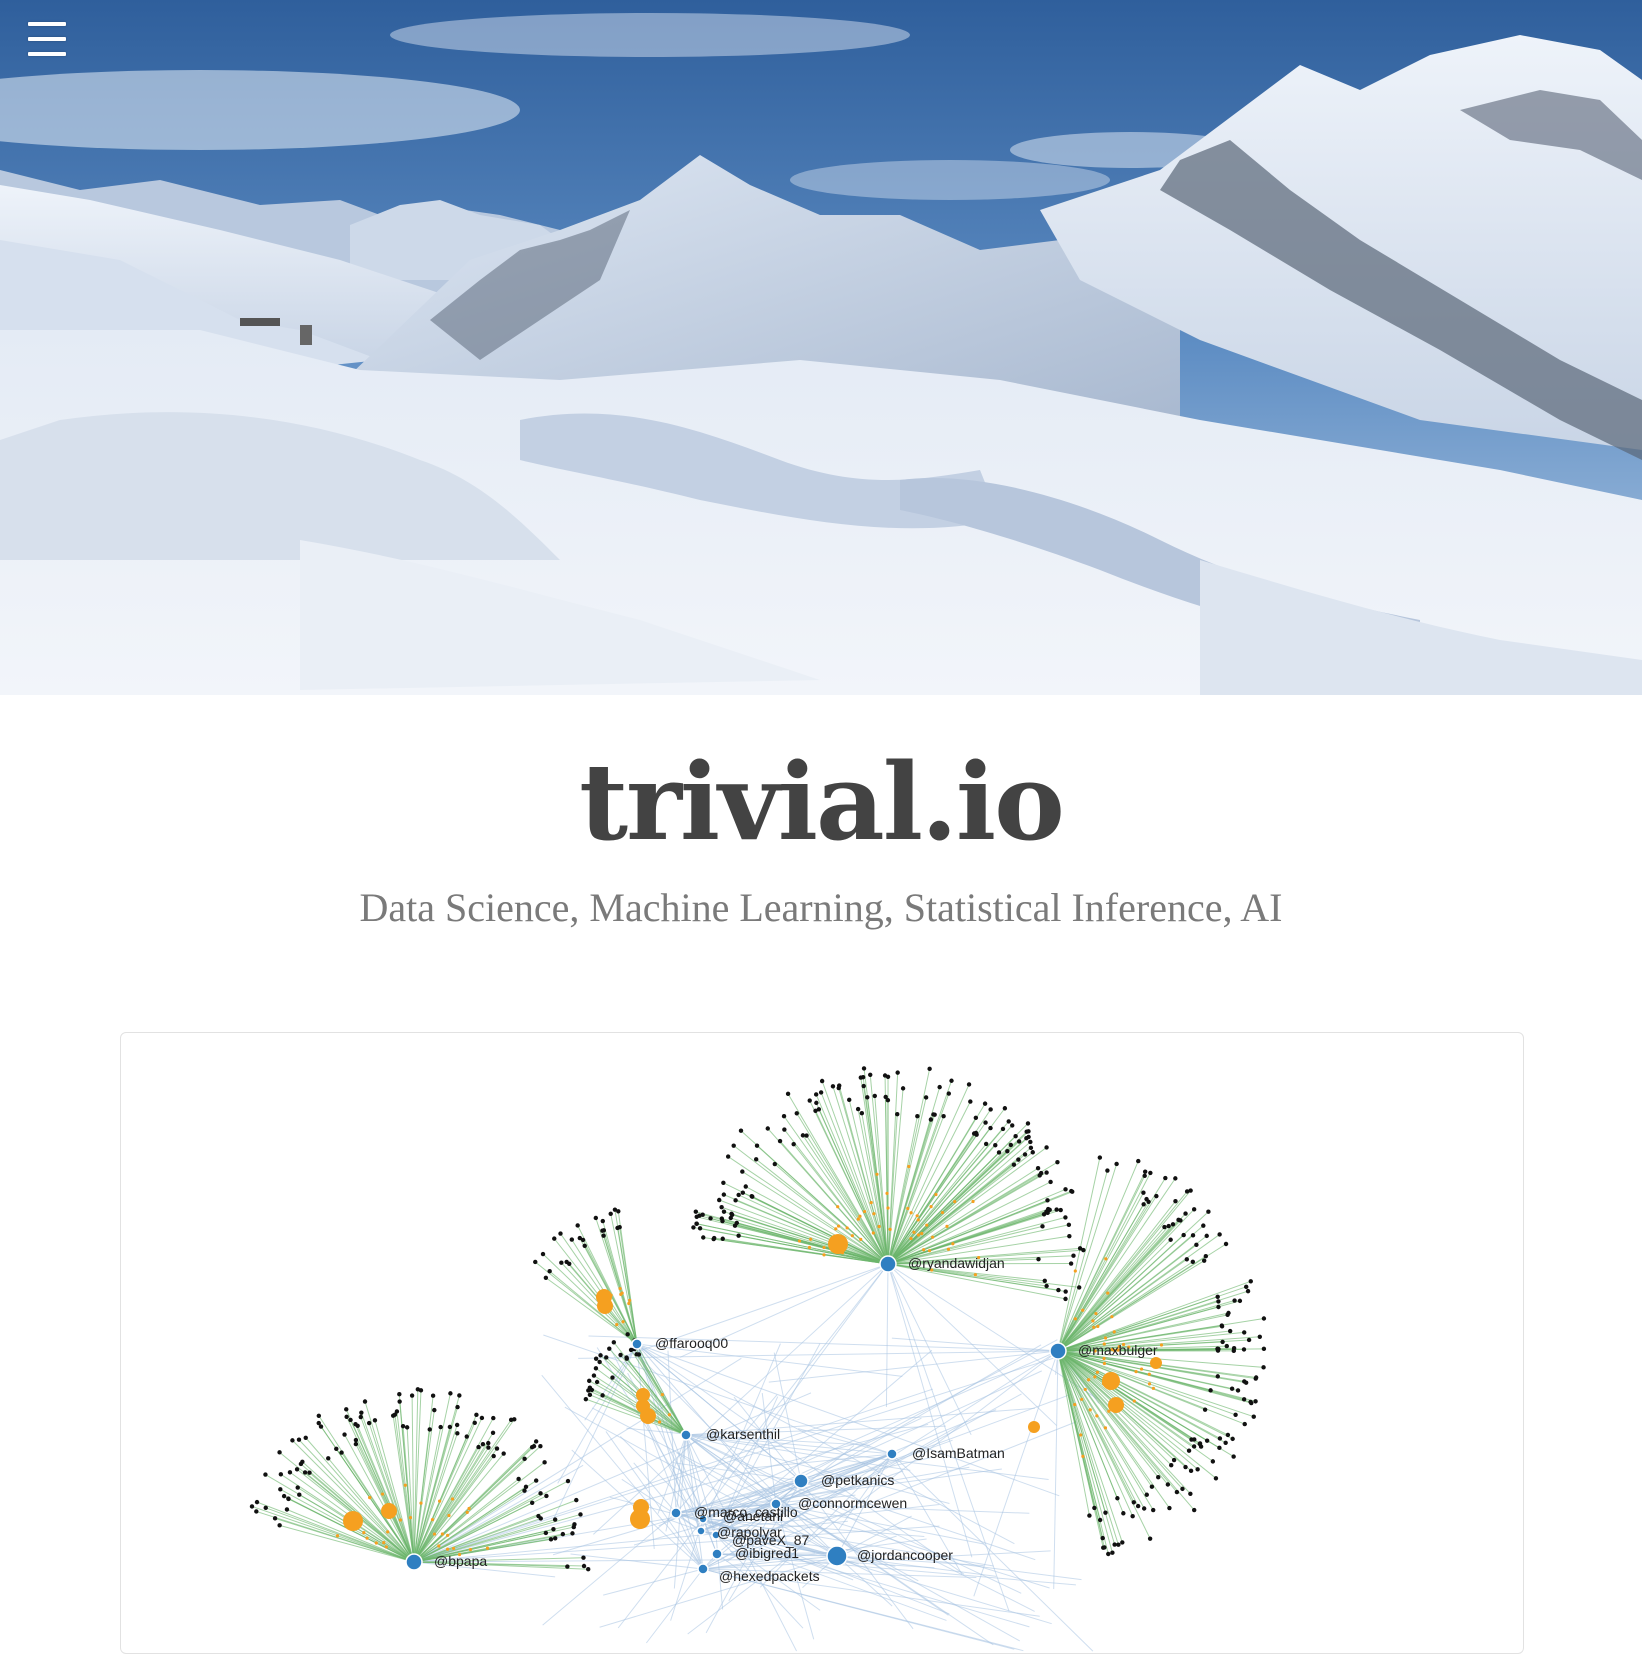 This screenshot has width=1642, height=1654. What do you see at coordinates (637, 1561) in the screenshot?
I see `graph-edge` at bounding box center [637, 1561].